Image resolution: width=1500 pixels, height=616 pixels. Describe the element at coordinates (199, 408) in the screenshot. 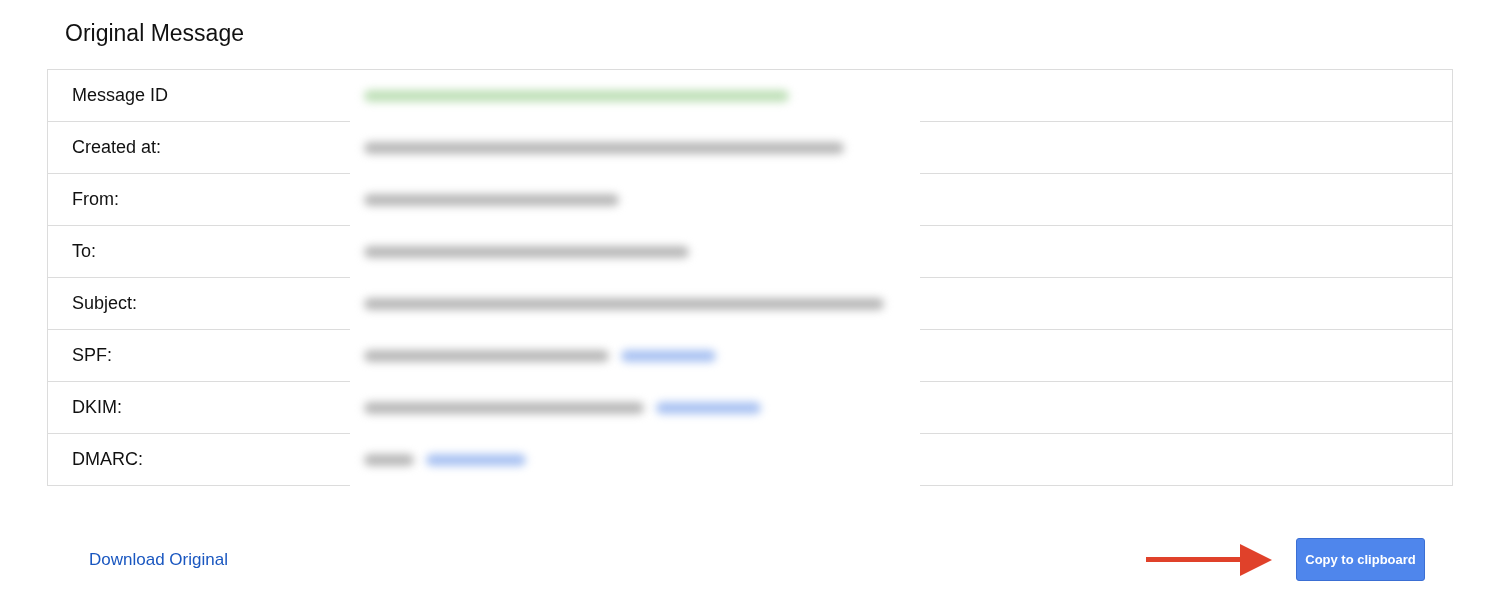

I see `field-label: DKIM:` at that location.